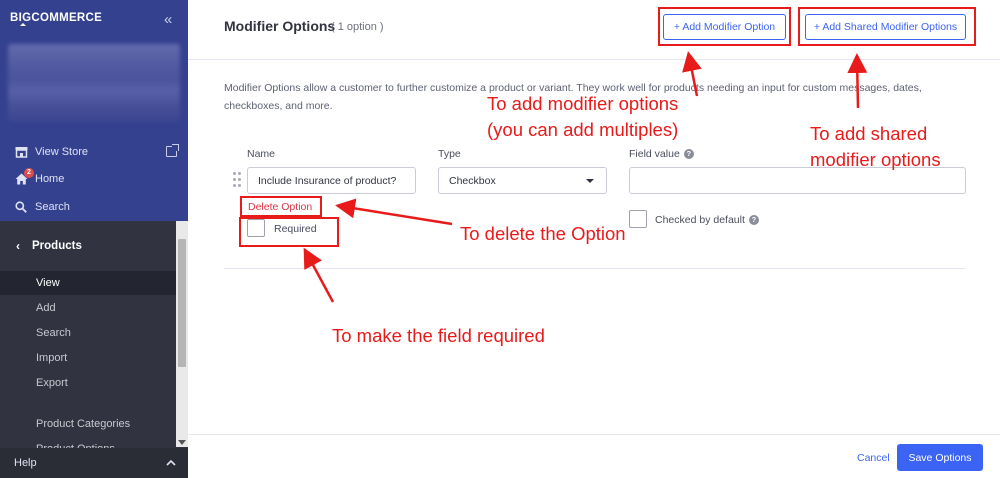  I want to click on highlight-box-add-modifier, so click(724, 26).